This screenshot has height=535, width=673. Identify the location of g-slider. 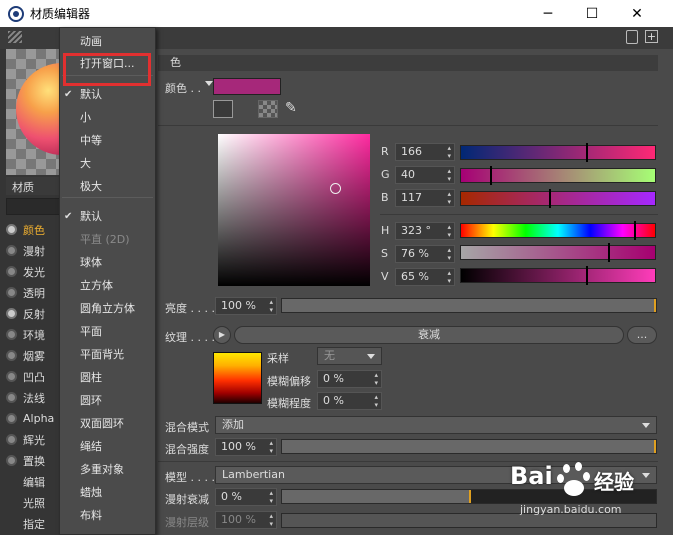
(558, 175).